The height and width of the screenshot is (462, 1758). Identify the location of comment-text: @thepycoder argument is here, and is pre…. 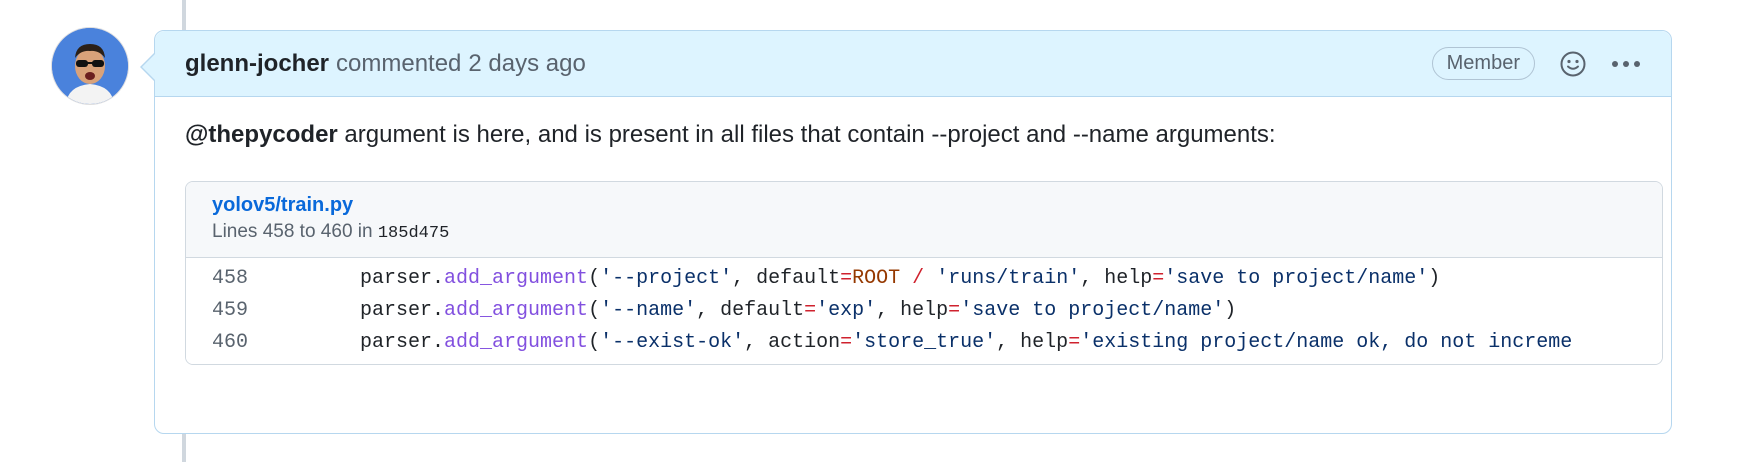
(914, 135).